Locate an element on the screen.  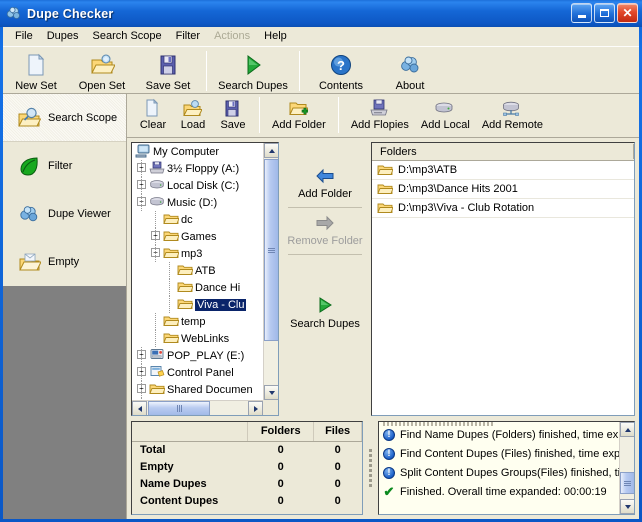
folders-list-row: D:\mp3\ATB is located at coordinates (503, 170).